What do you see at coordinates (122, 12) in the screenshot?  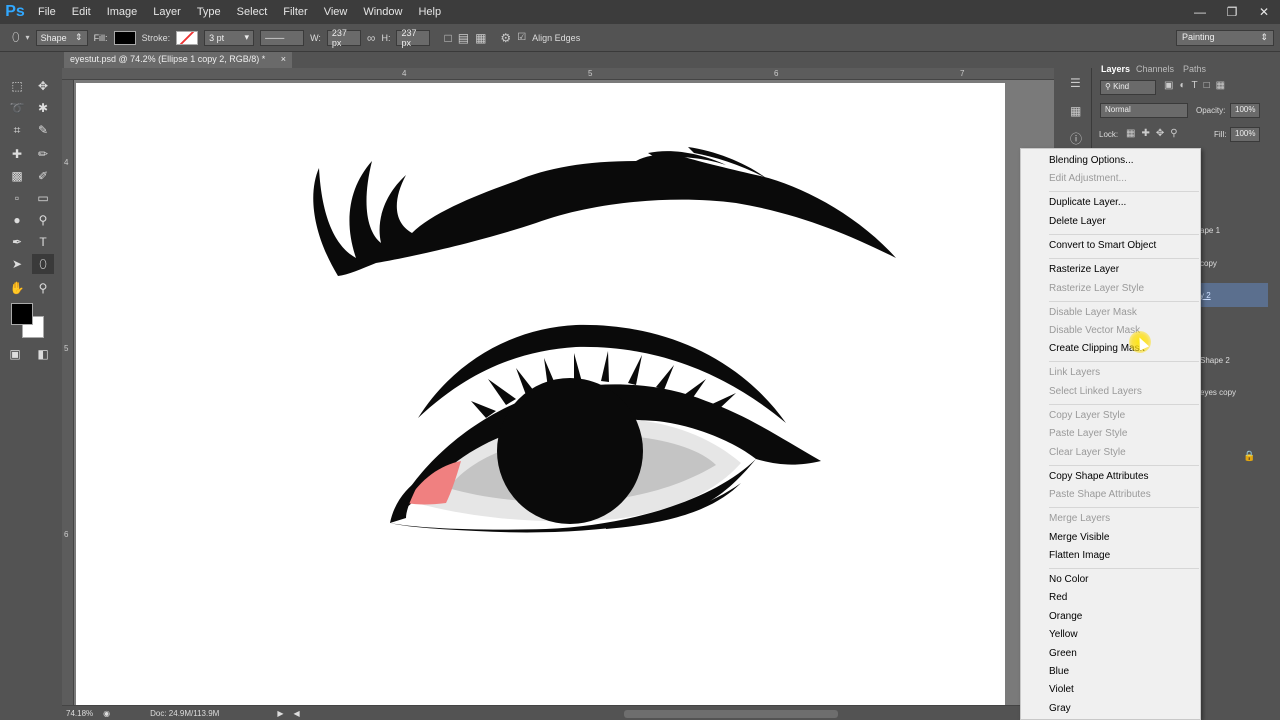 I see `menu-image: Image` at bounding box center [122, 12].